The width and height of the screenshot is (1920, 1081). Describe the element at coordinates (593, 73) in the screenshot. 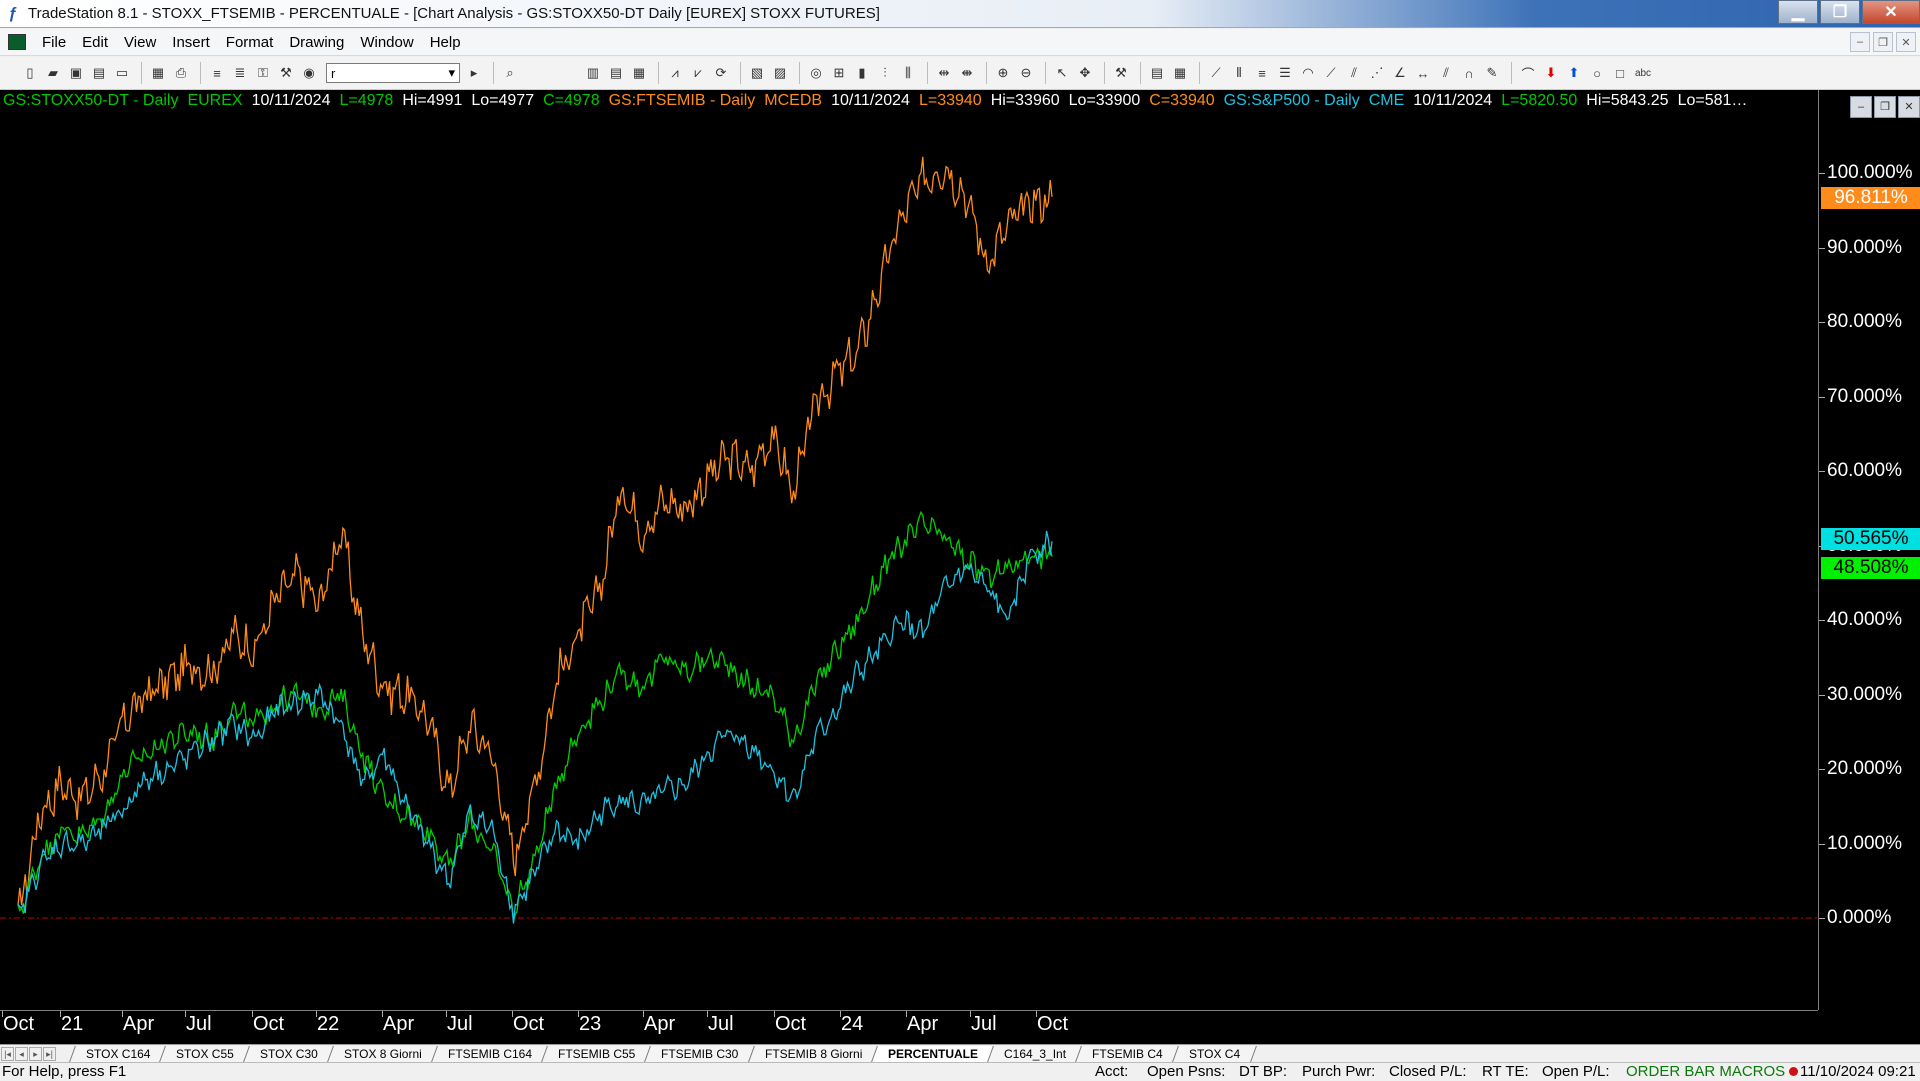

I see `bar-chart-icon: ▥` at that location.